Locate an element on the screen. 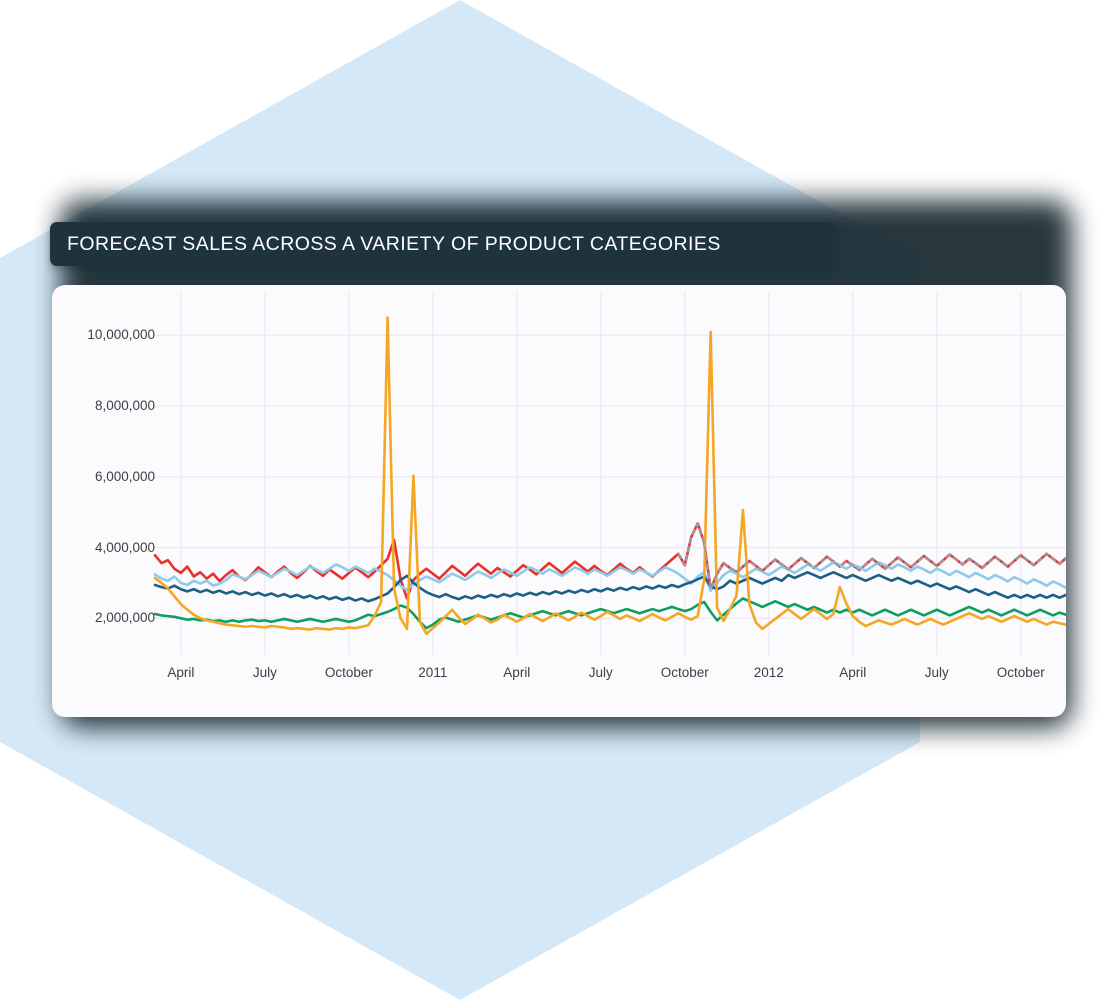  y-tick-label: 6,000,000 is located at coordinates (124, 476).